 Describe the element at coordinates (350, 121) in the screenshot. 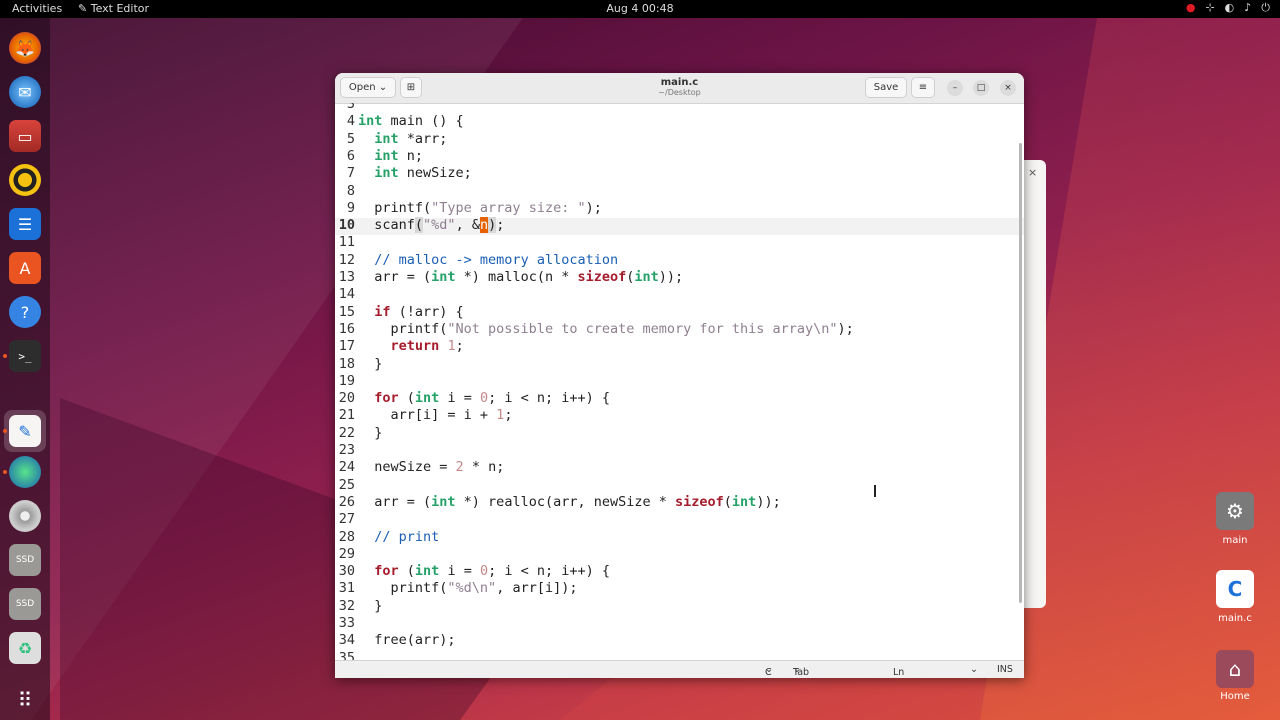

I see `line-number: 4` at that location.